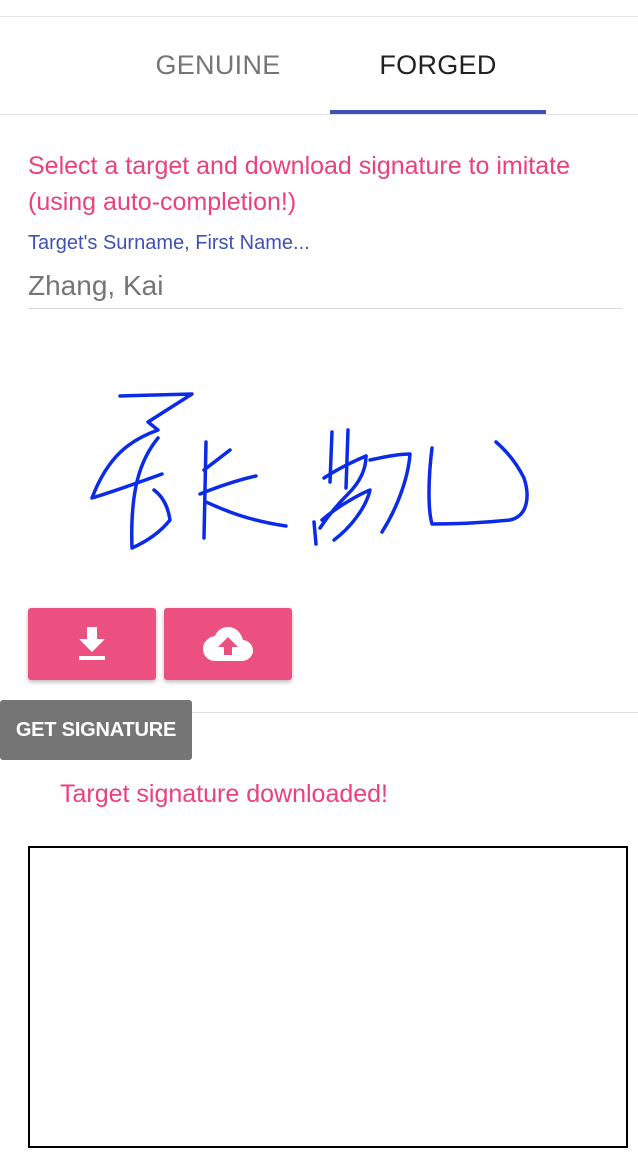  Describe the element at coordinates (319, 114) in the screenshot. I see `tab-bar-divider` at that location.